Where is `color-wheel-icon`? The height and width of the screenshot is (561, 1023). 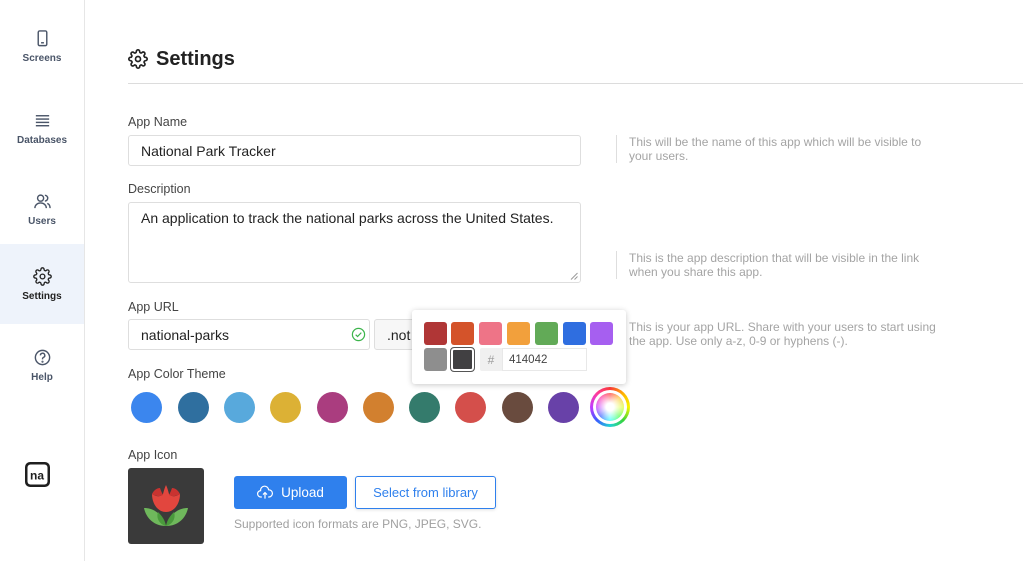
color-wheel-icon is located at coordinates (610, 407).